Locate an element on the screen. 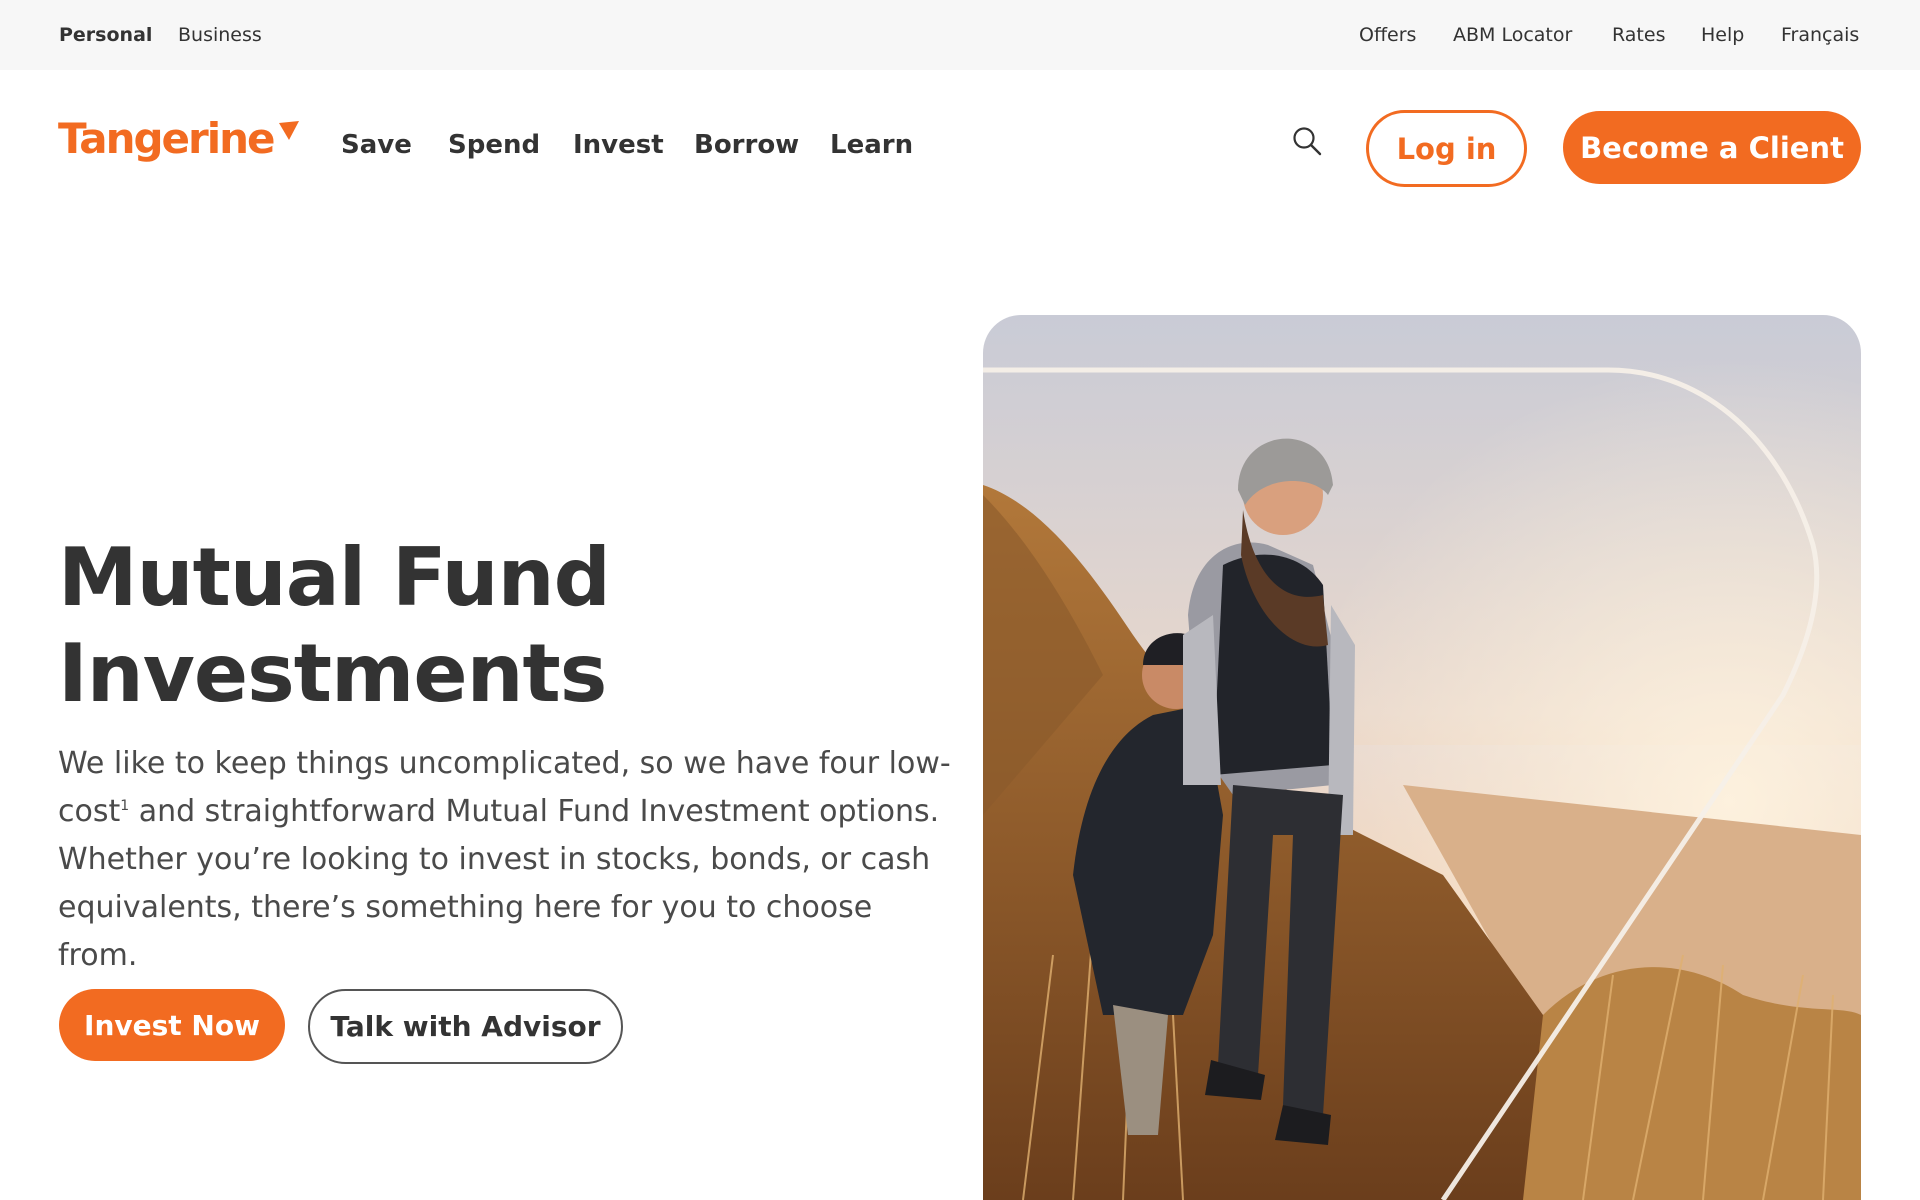 The width and height of the screenshot is (1920, 1200). utility-link-rates: Rates is located at coordinates (1638, 35).